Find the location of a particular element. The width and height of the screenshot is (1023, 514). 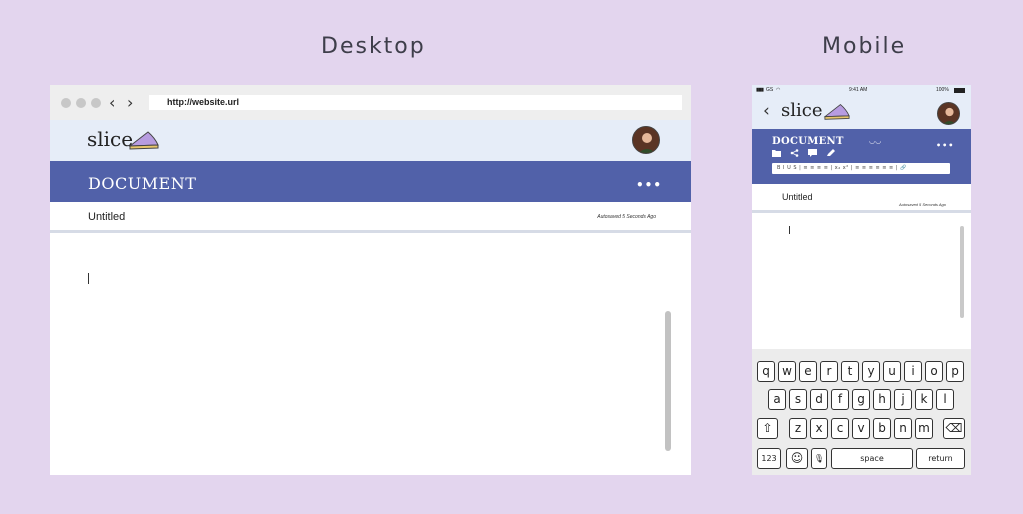

window-maximize-dot is located at coordinates (96, 103).